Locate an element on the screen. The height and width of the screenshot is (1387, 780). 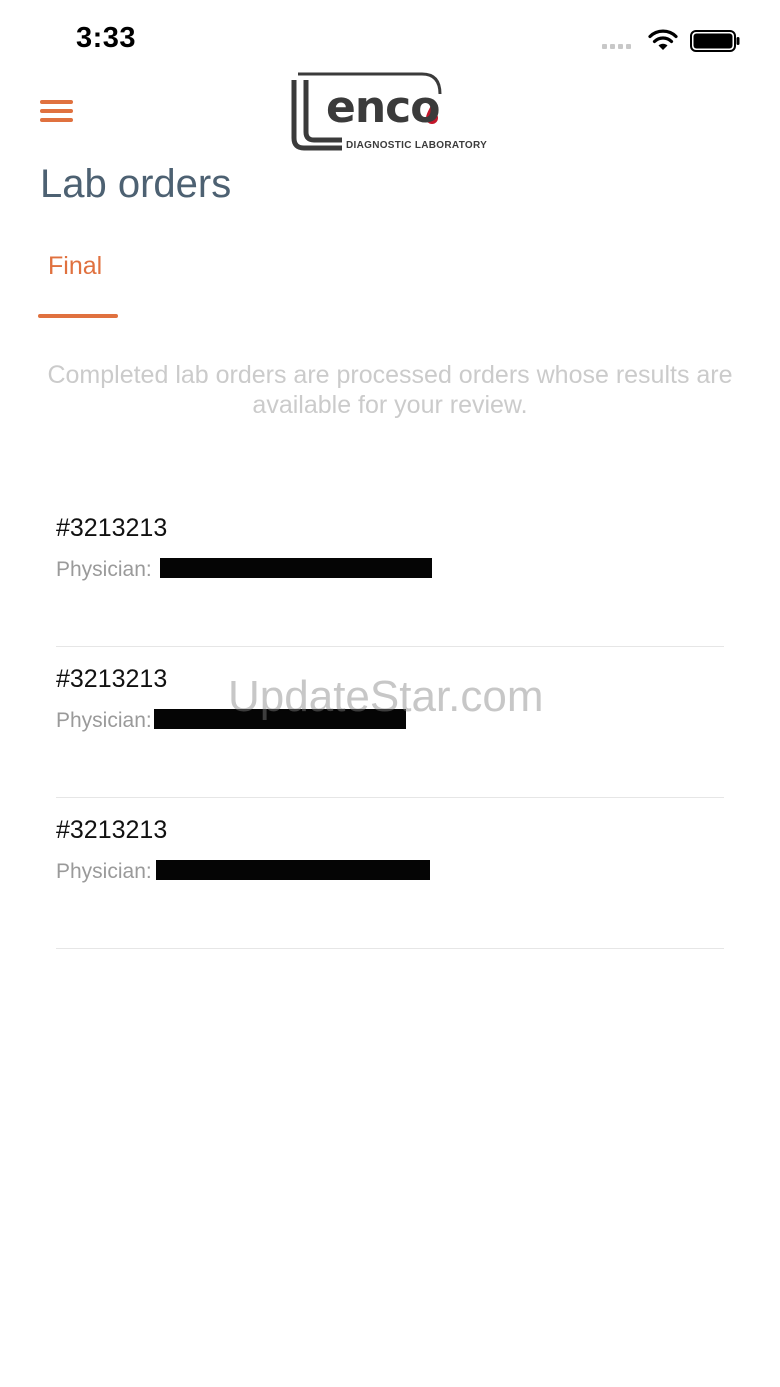
status-time: 3:33 is located at coordinates (106, 38).